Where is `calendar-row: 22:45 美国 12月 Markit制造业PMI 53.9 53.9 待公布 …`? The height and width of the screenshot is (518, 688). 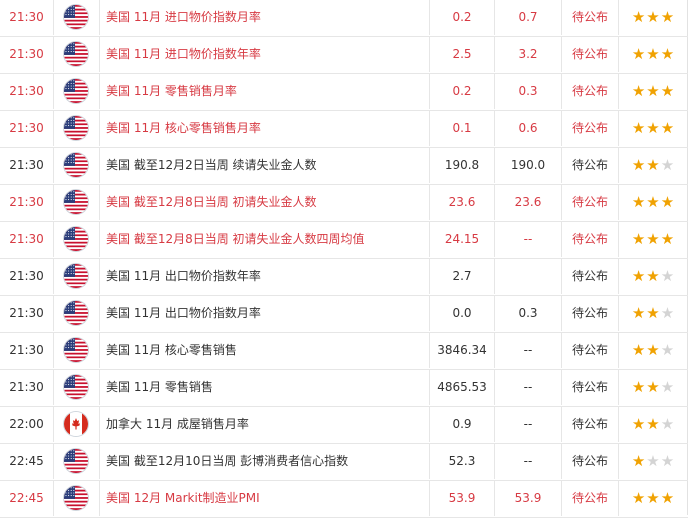
calendar-row: 22:45 美国 12月 Markit制造业PMI 53.9 53.9 待公布 … is located at coordinates (344, 499).